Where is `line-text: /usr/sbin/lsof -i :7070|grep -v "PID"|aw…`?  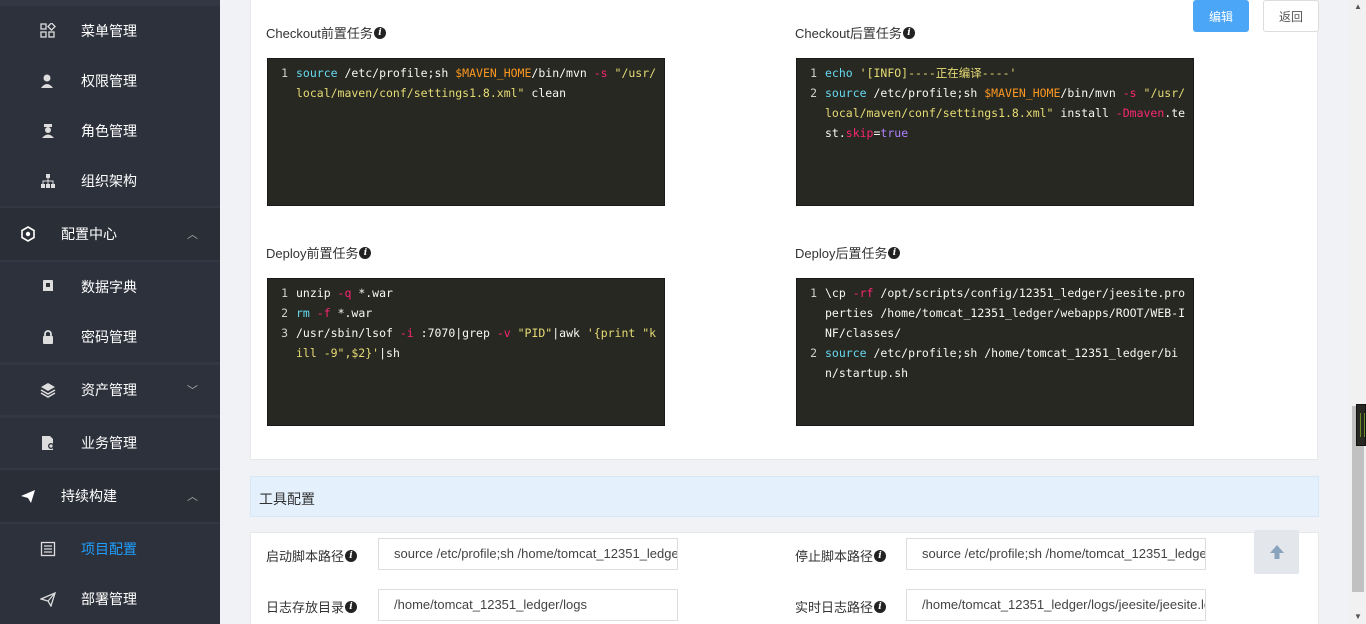 line-text: /usr/sbin/lsof -i :7070|grep -v "PID"|aw… is located at coordinates (480, 343).